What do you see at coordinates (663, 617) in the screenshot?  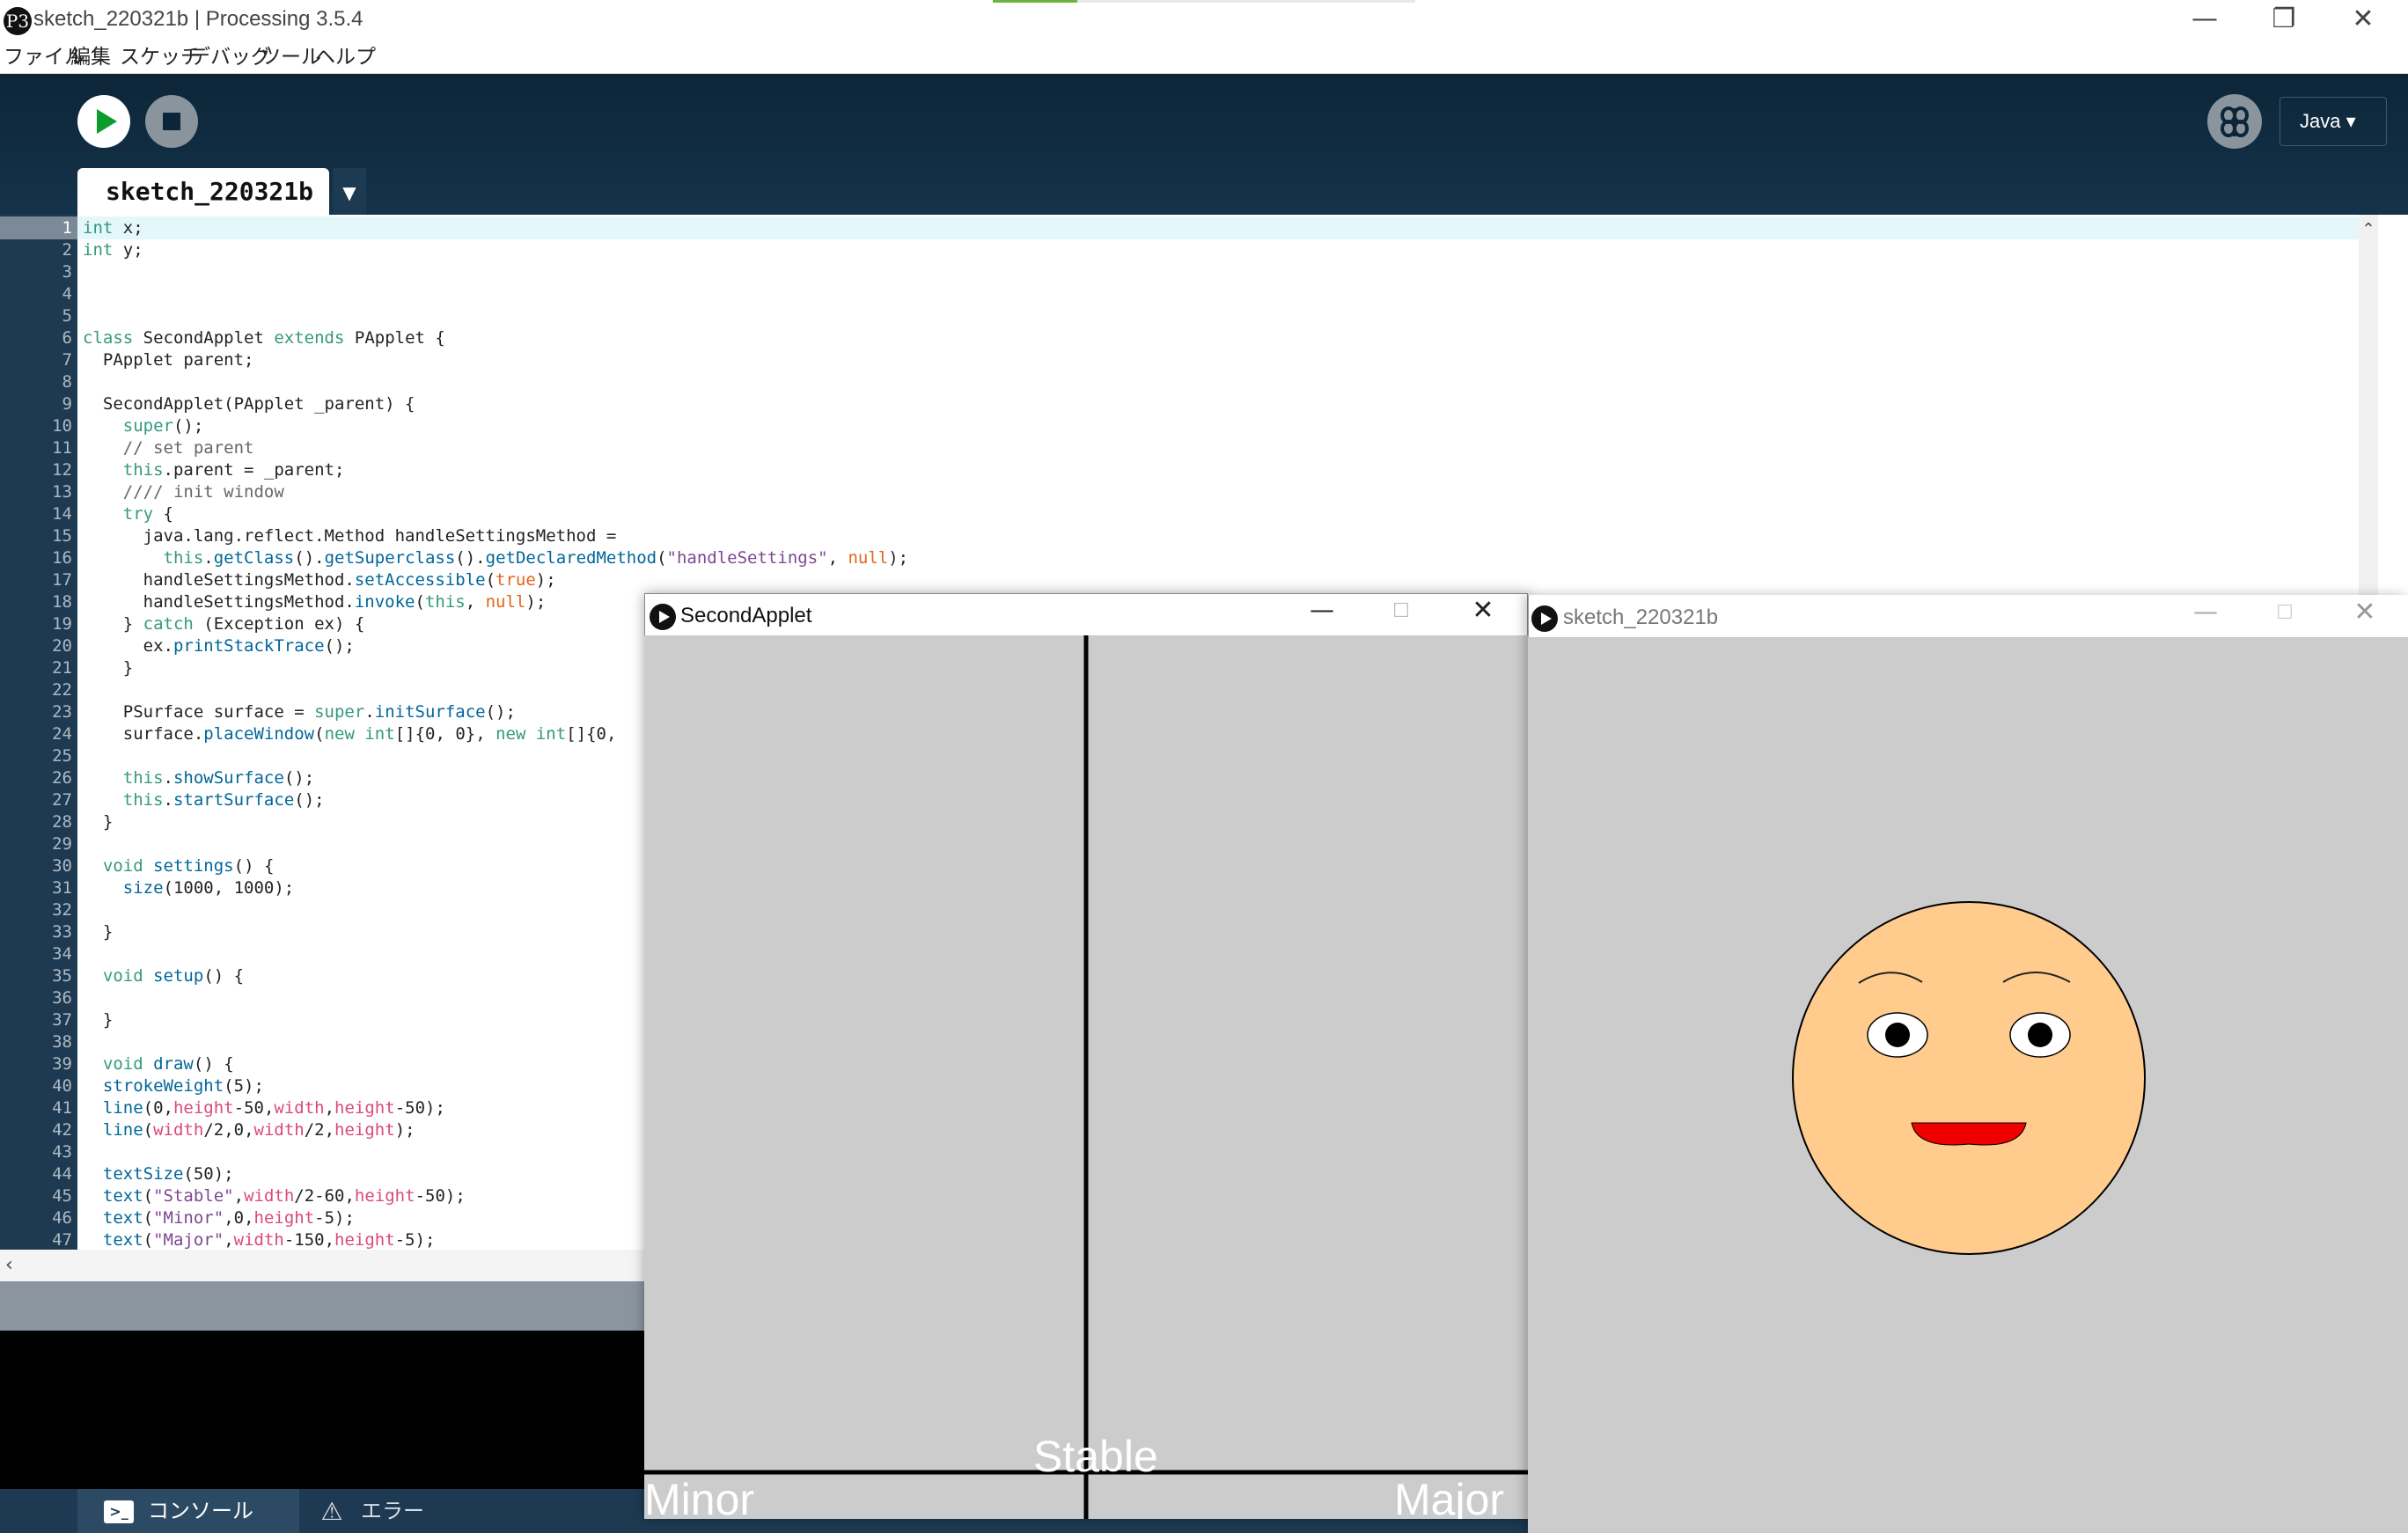 I see `applet-run-icon` at bounding box center [663, 617].